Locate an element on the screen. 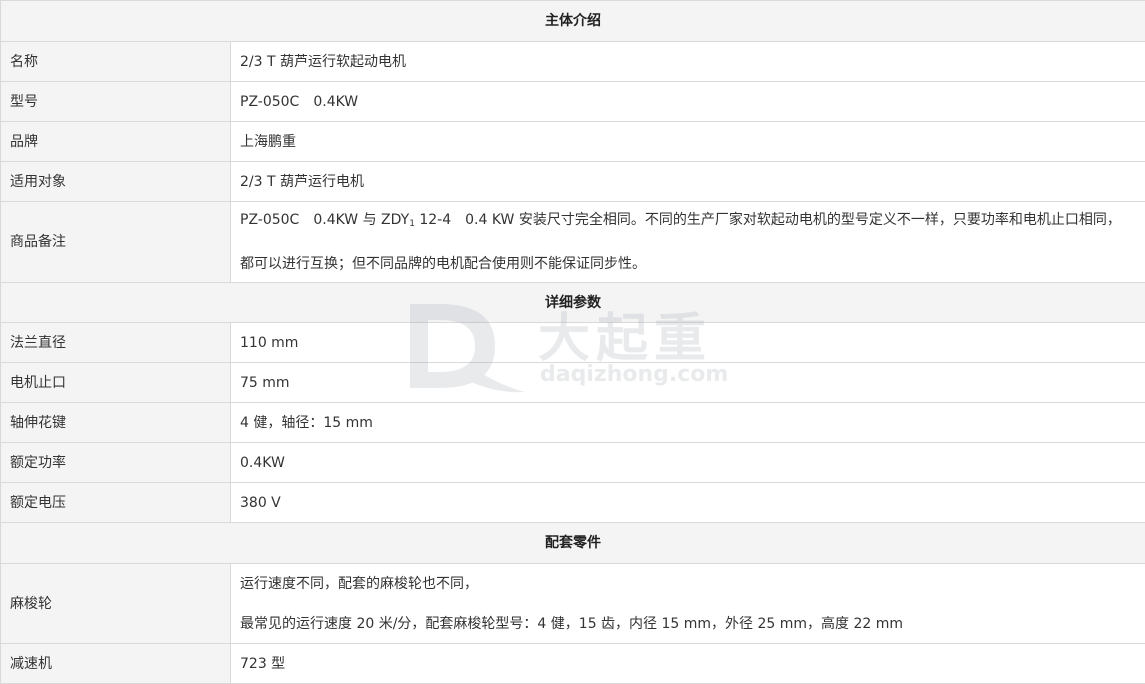 The height and width of the screenshot is (684, 1145). table-row: 减速机 723 型 is located at coordinates (572, 663).